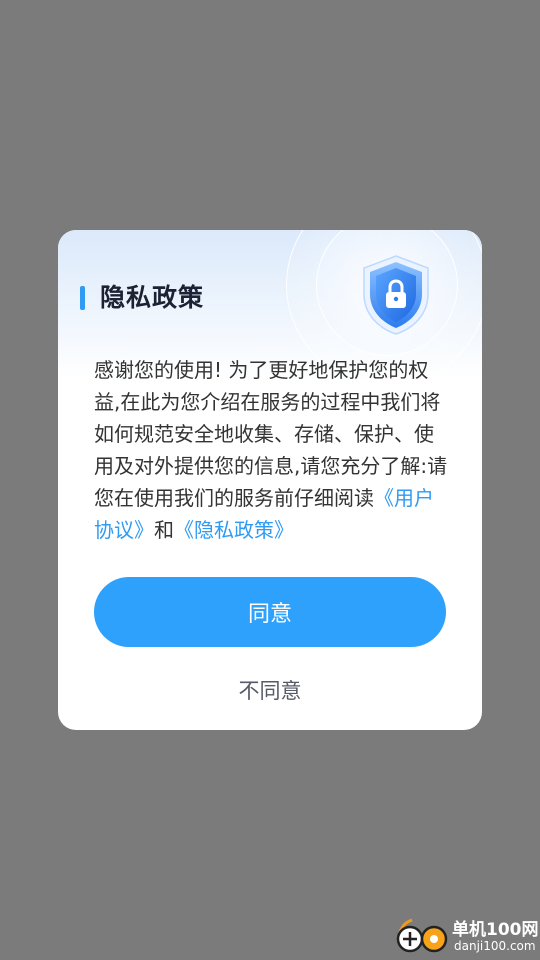  What do you see at coordinates (152, 297) in the screenshot?
I see `dialog-title: 隐私政策` at bounding box center [152, 297].